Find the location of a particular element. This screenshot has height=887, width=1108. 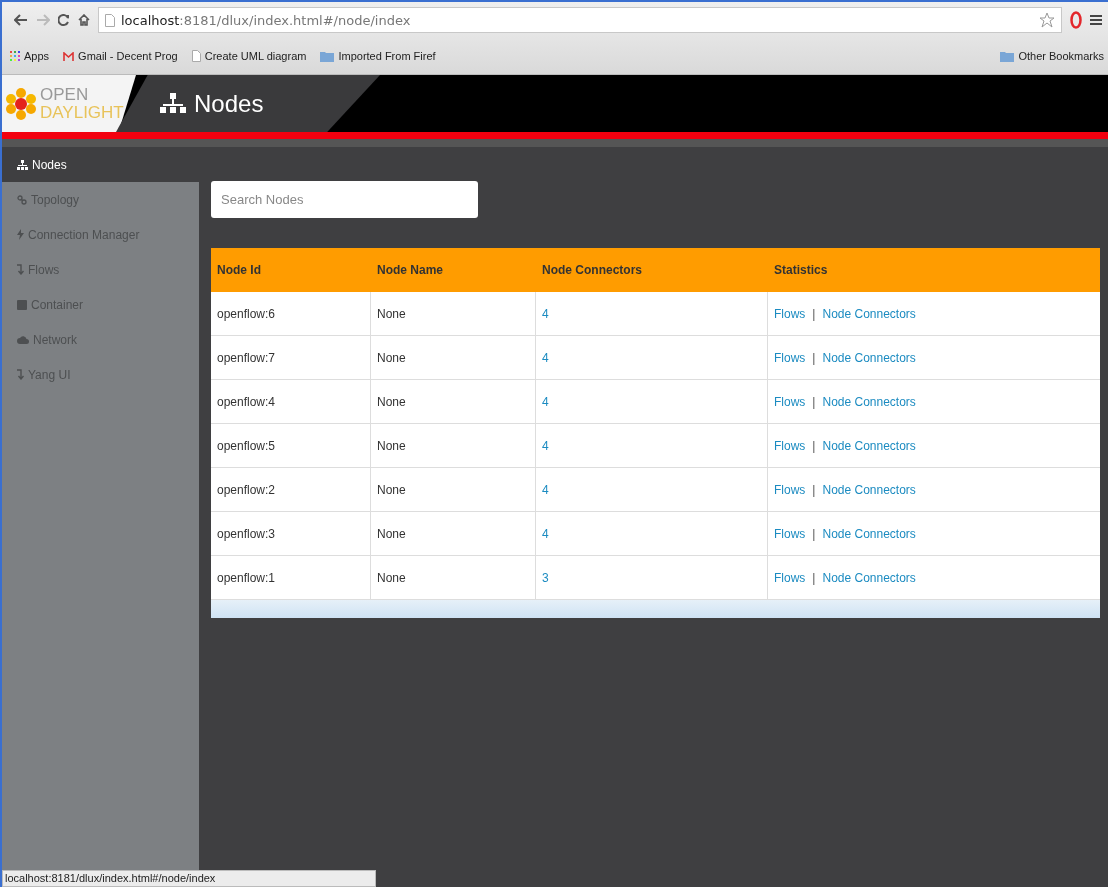

bolt-icon is located at coordinates (20, 234).